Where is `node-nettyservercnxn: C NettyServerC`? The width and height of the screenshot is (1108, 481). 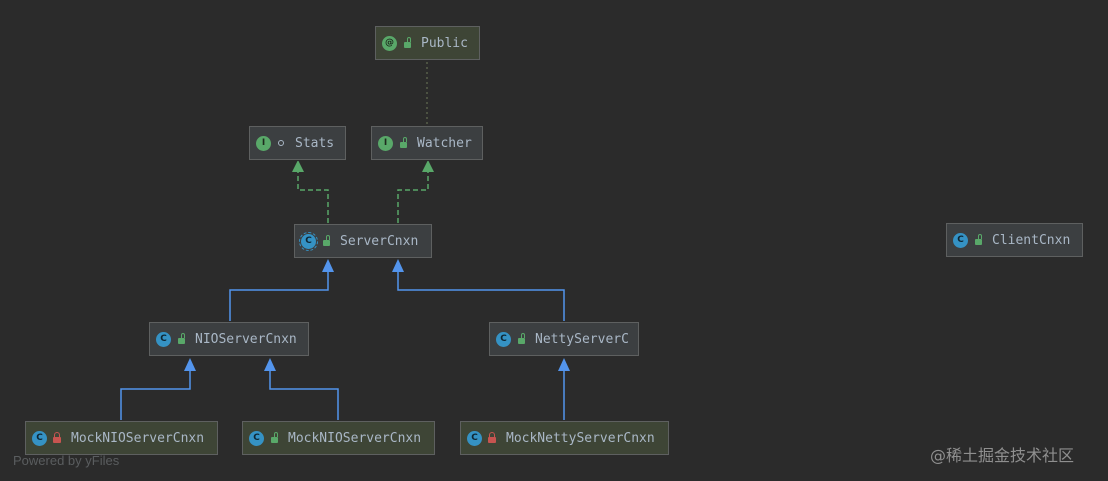
node-nettyservercnxn: C NettyServerC is located at coordinates (564, 339).